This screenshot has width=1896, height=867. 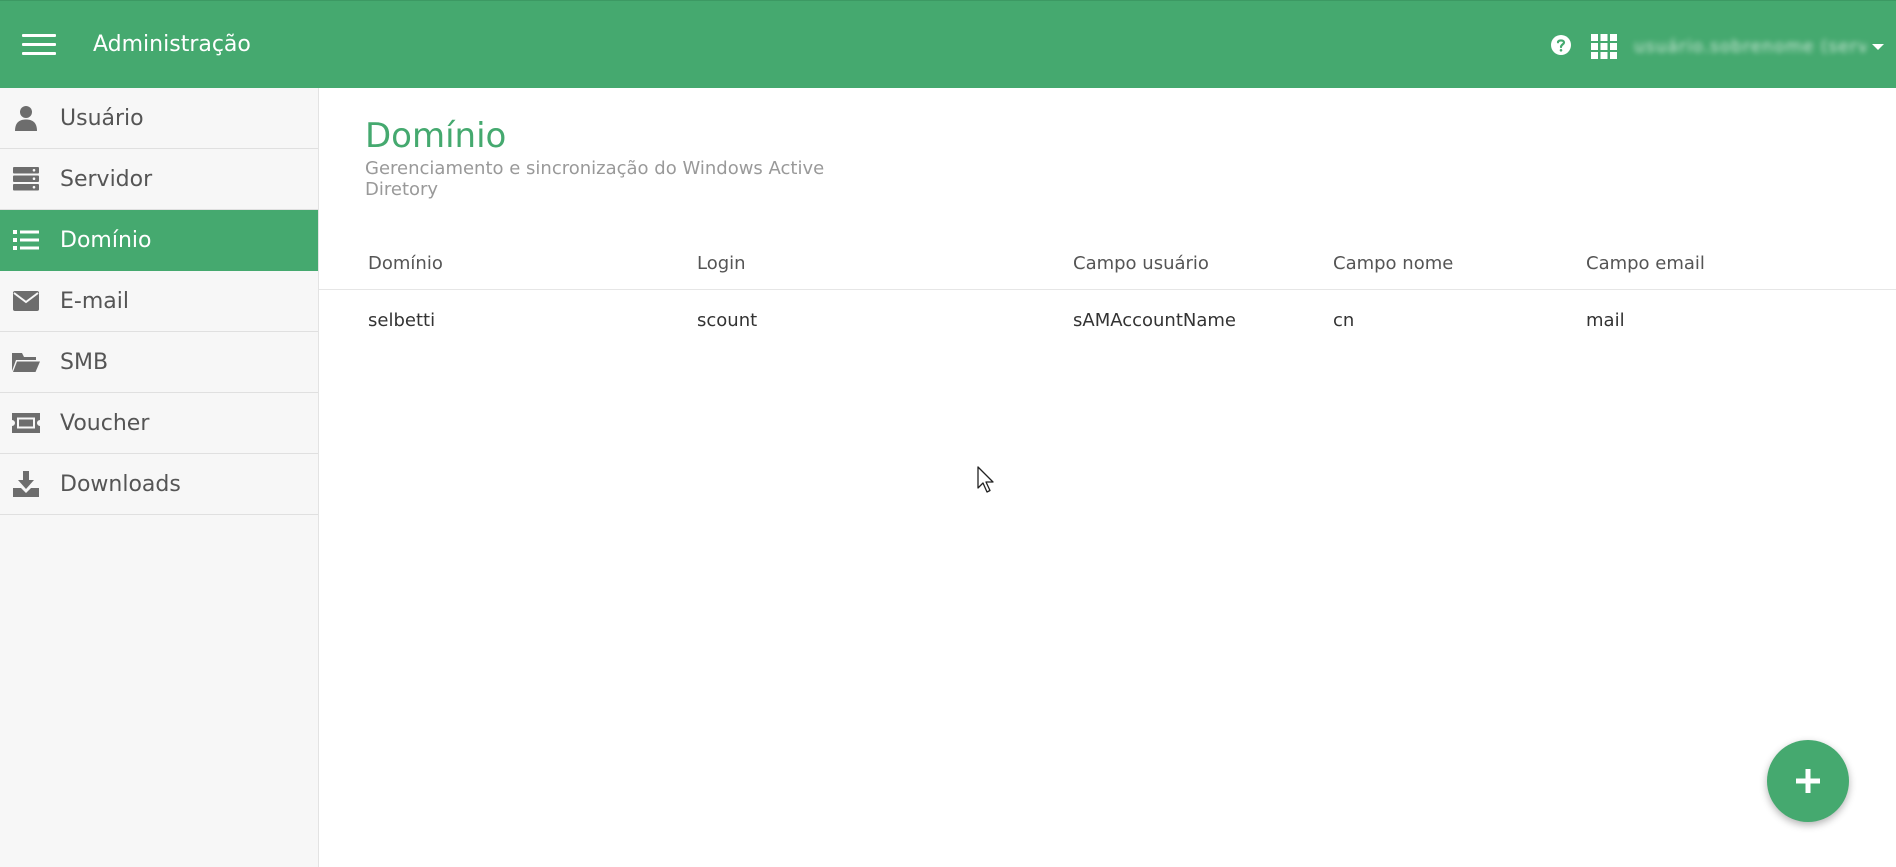 What do you see at coordinates (159, 301) in the screenshot?
I see `sidebar-item-email: E-mail` at bounding box center [159, 301].